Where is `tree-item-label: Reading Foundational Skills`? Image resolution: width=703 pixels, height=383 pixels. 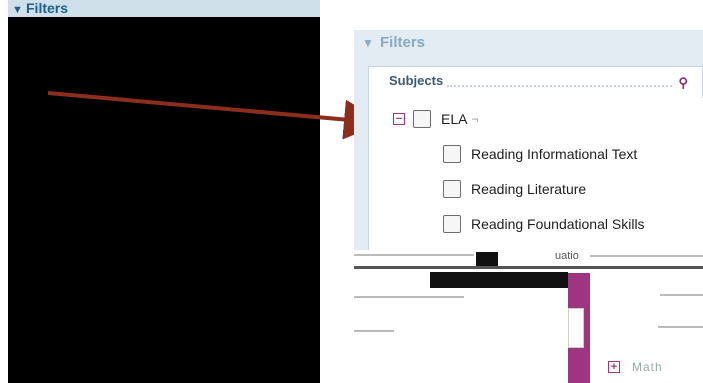 tree-item-label: Reading Foundational Skills is located at coordinates (558, 224).